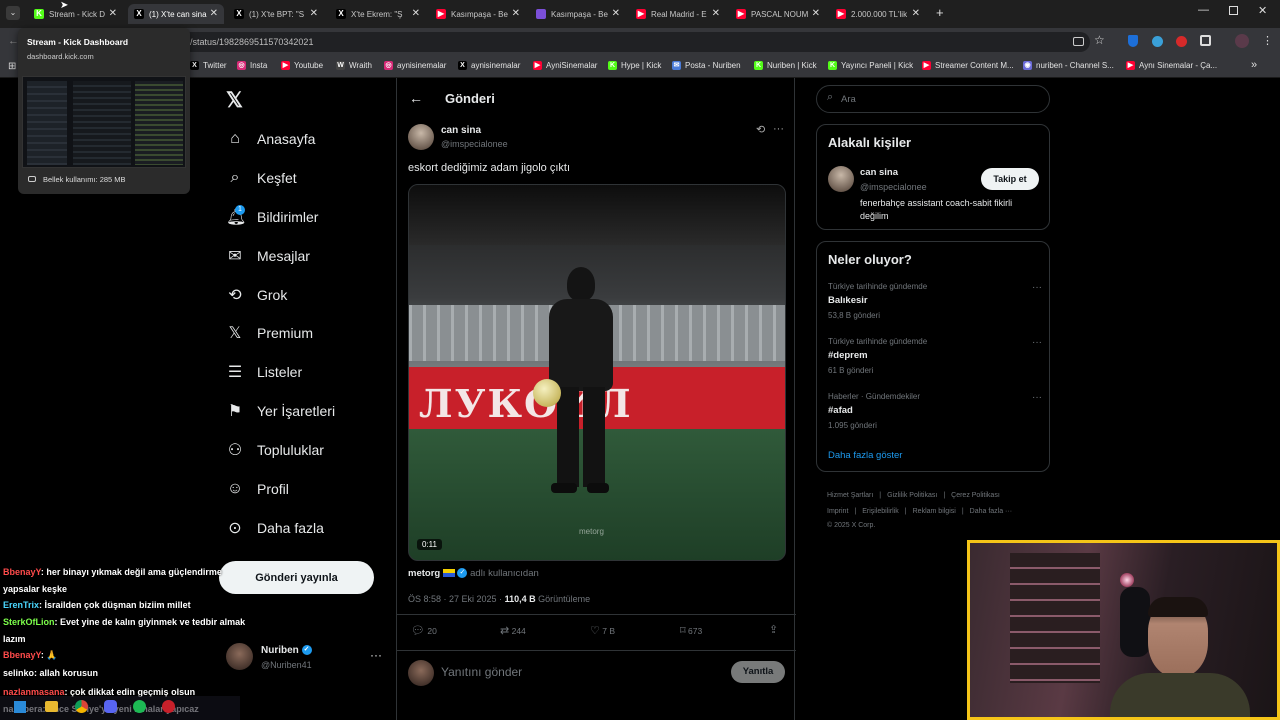 Image resolution: width=1280 pixels, height=720 pixels. What do you see at coordinates (1233, 10) in the screenshot?
I see `restore-icon` at bounding box center [1233, 10].